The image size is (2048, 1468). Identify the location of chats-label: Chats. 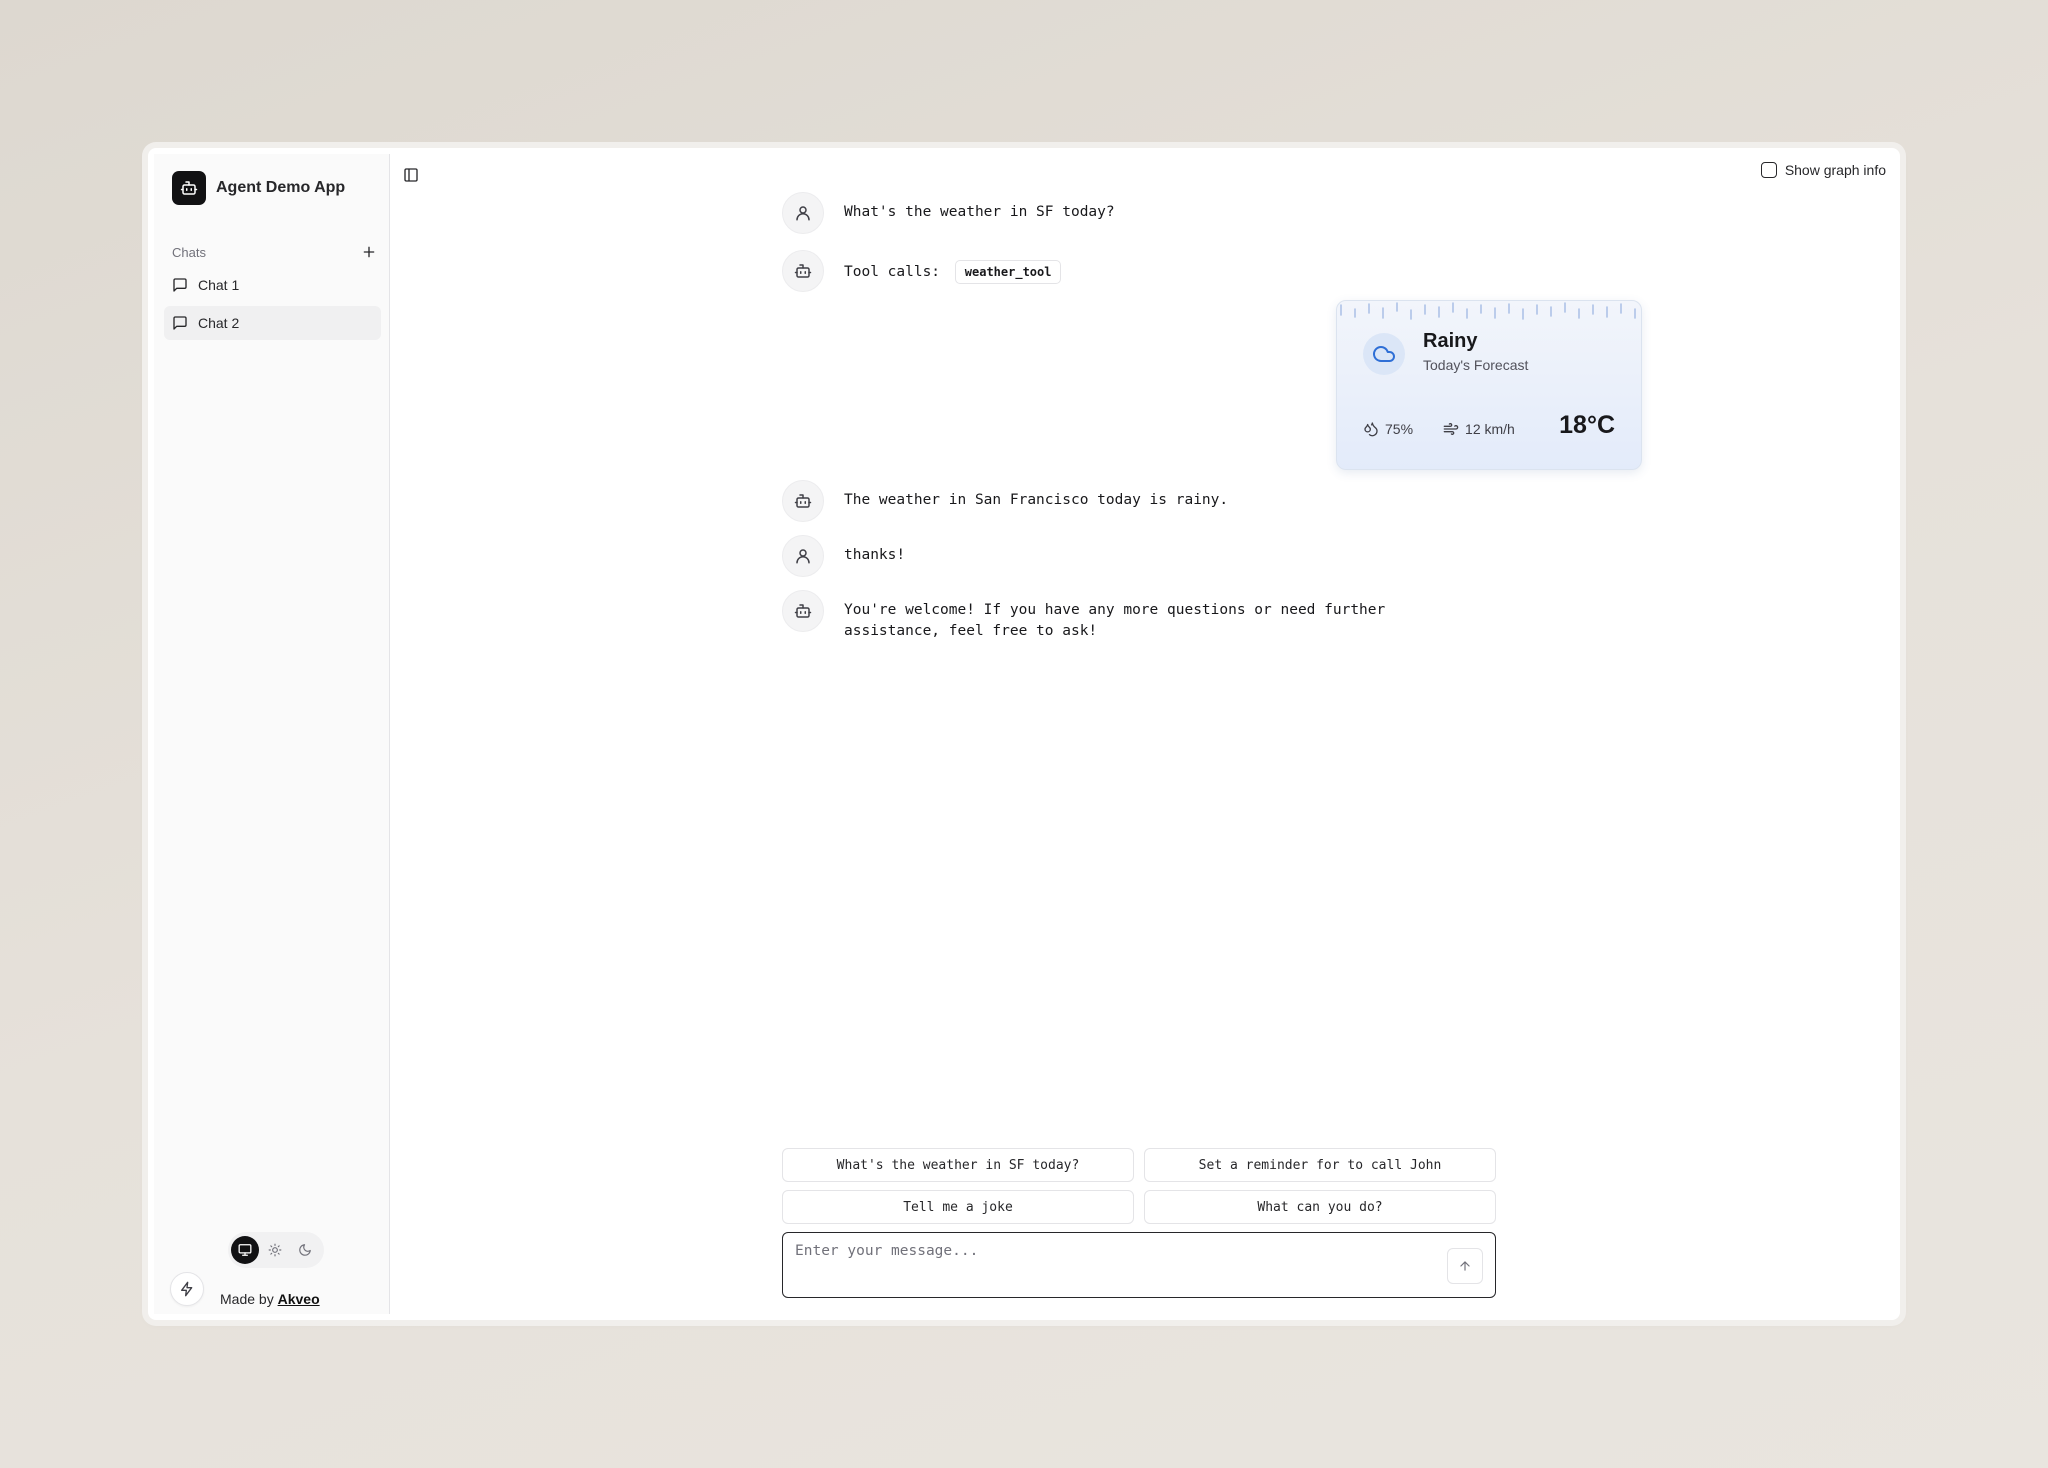
(189, 252).